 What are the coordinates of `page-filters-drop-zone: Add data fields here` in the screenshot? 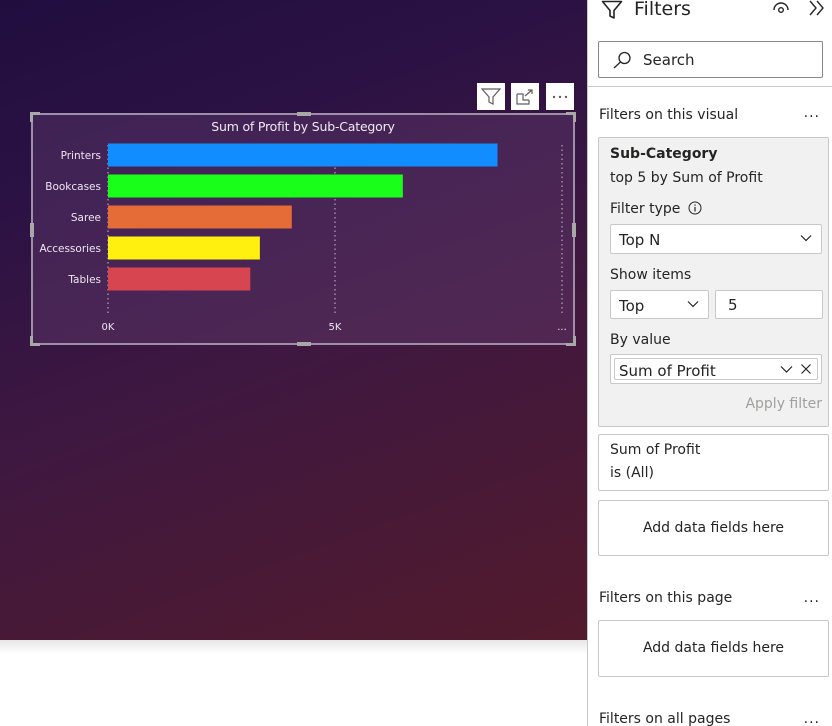 It's located at (713, 648).